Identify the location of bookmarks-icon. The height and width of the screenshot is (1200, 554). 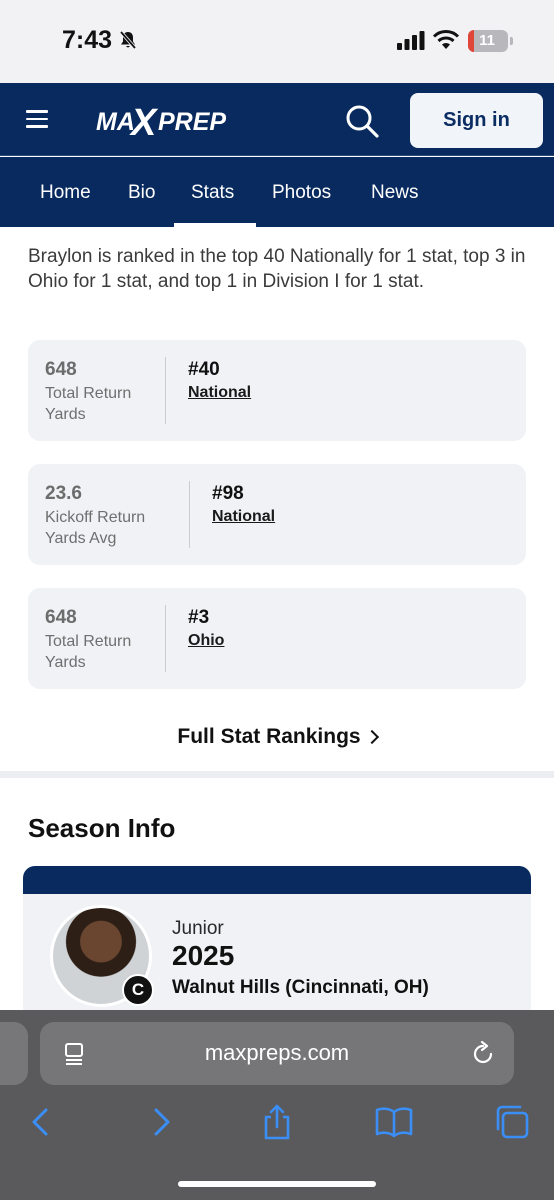
(394, 1122).